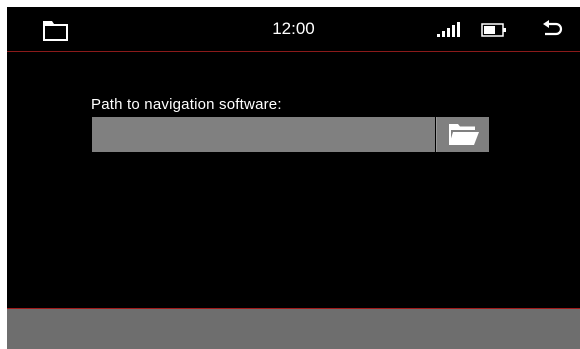 This screenshot has width=580, height=349. I want to click on open-folder-icon, so click(464, 134).